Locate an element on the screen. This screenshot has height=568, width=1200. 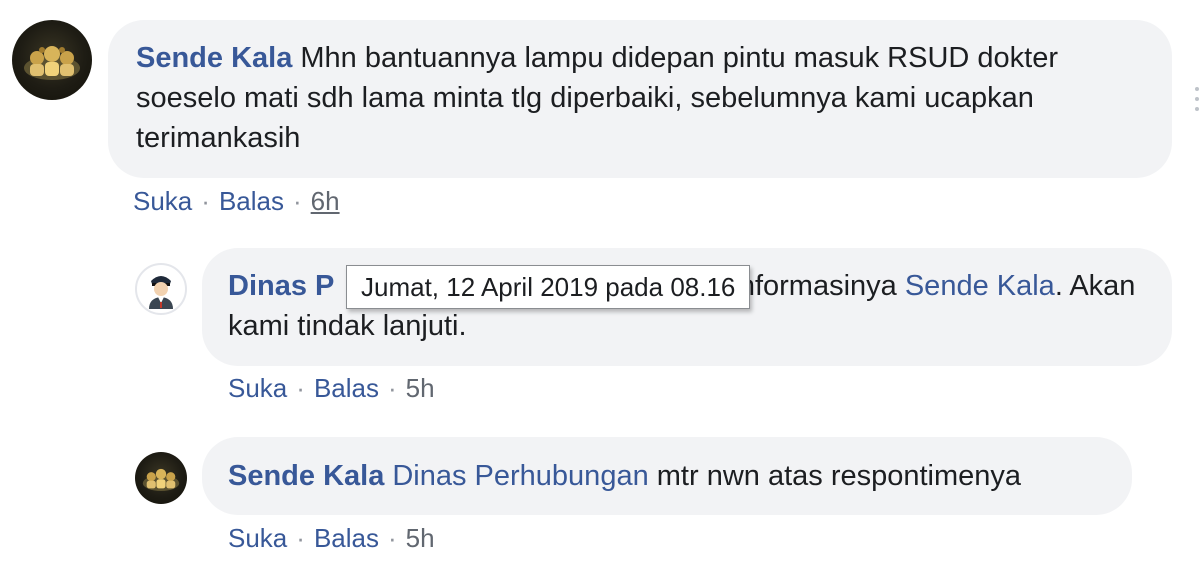
comment-text: mtr nwn atas respontimenya is located at coordinates (839, 476).